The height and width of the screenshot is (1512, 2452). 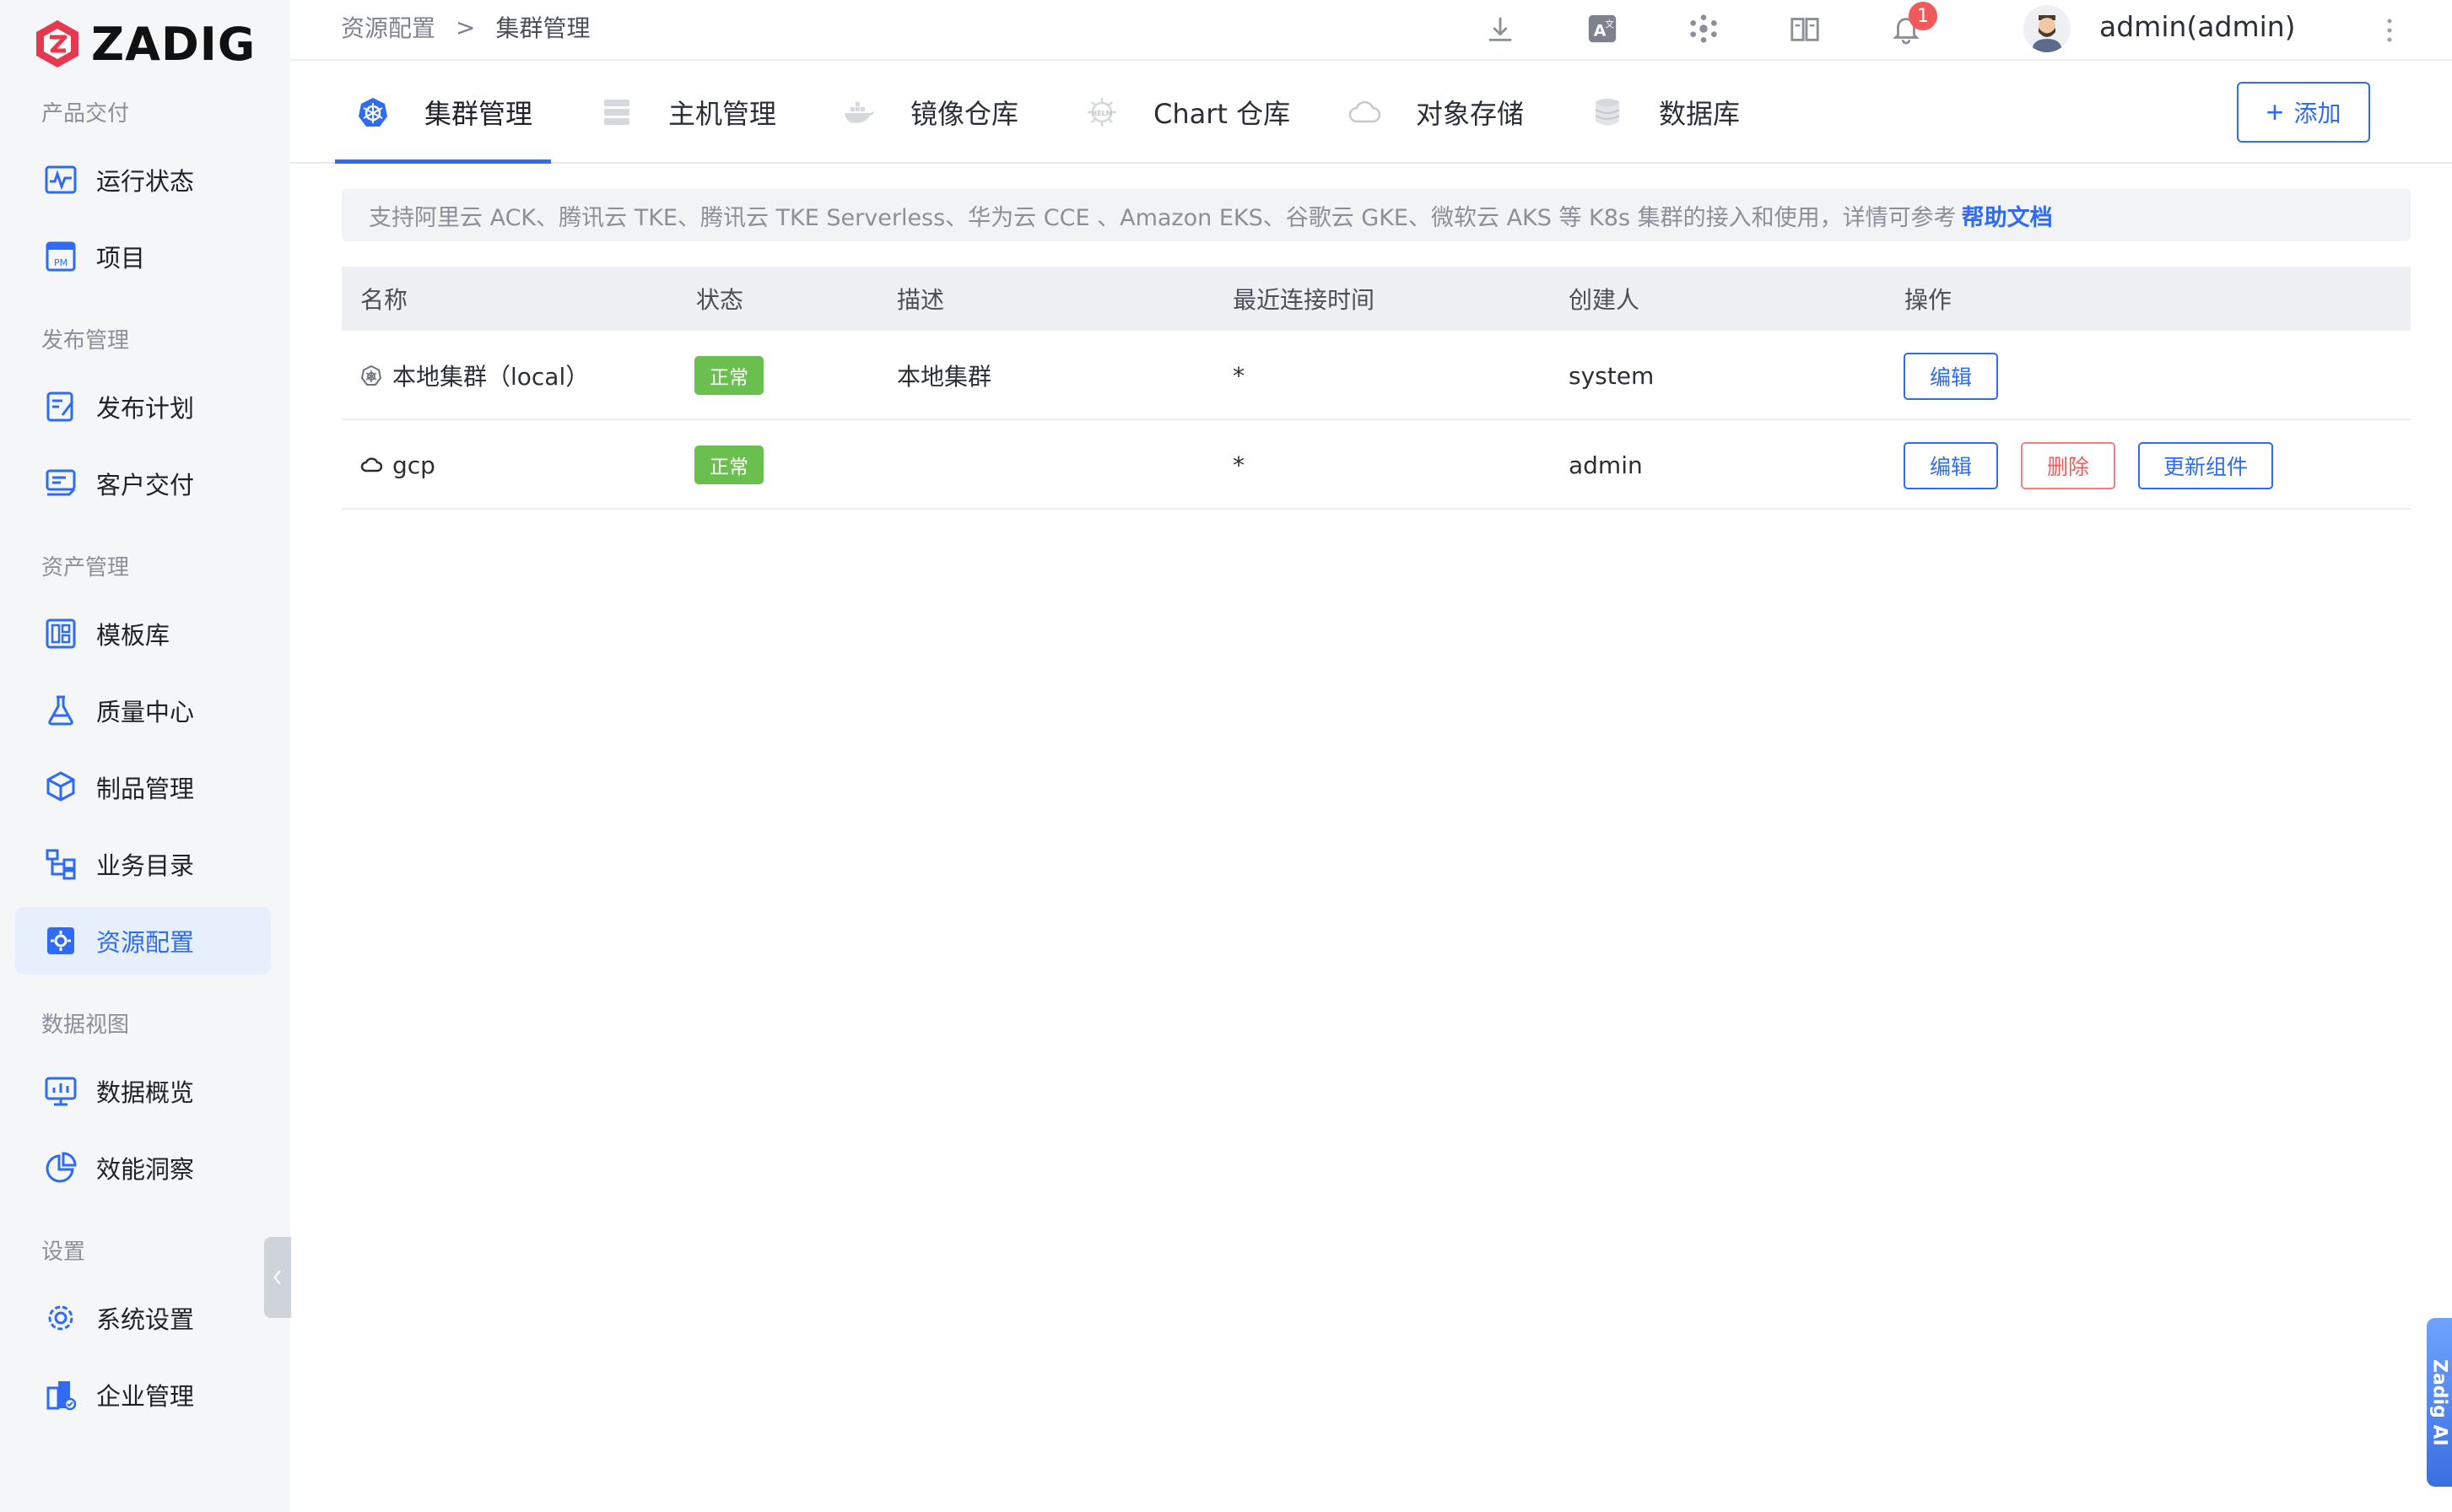 I want to click on sidebar-collapse-handle, so click(x=277, y=1277).